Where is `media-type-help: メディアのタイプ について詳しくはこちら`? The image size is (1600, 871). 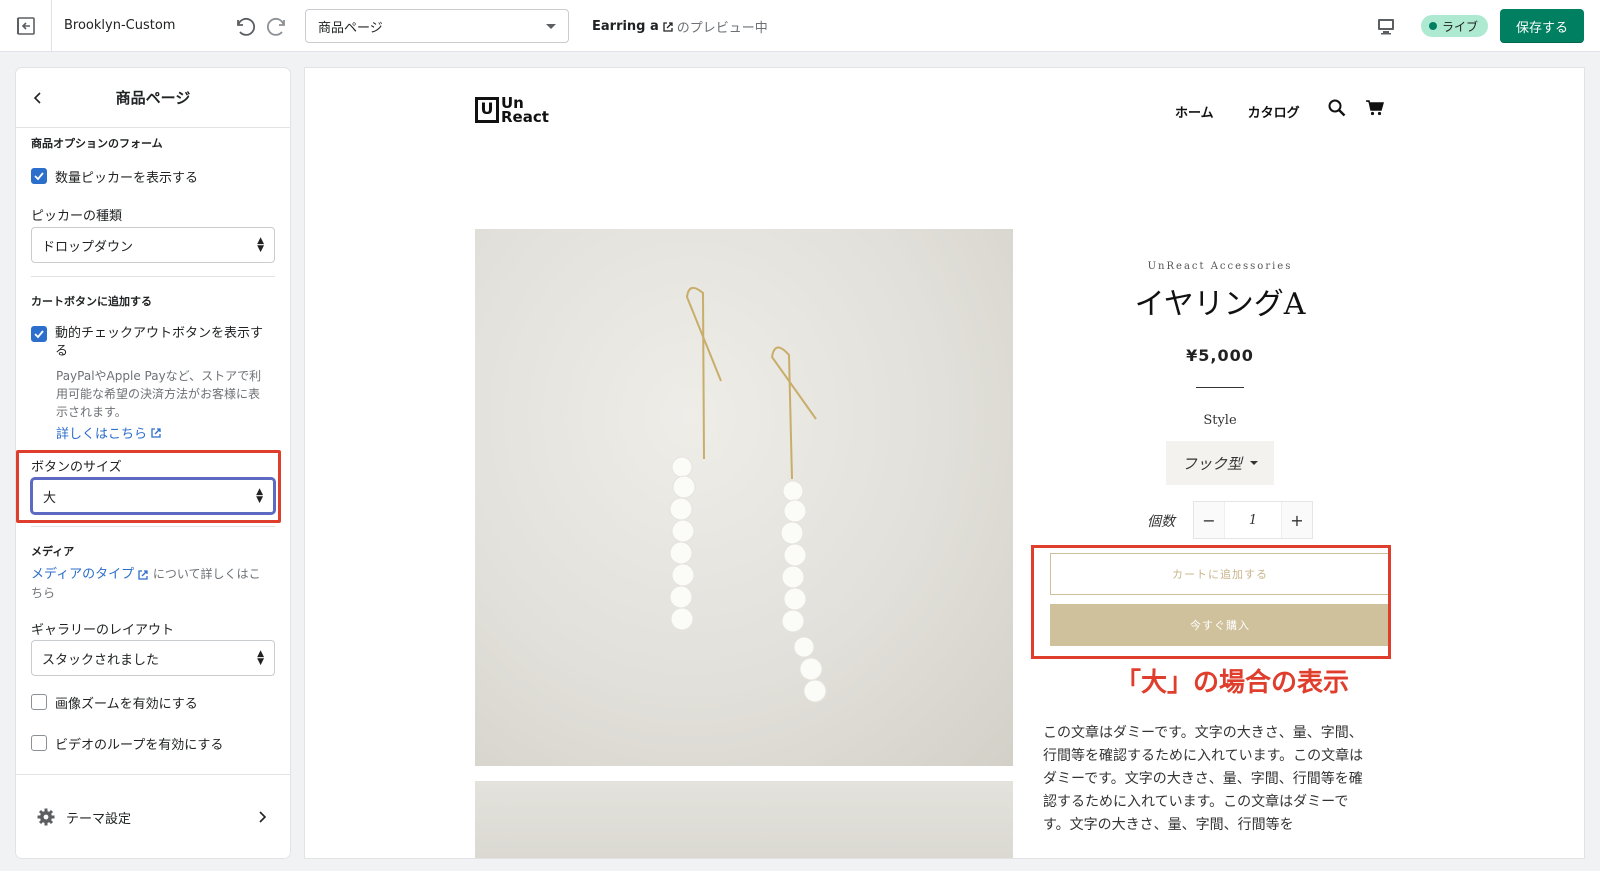
media-type-help: メディアのタイプ について詳しくはこちら is located at coordinates (151, 583).